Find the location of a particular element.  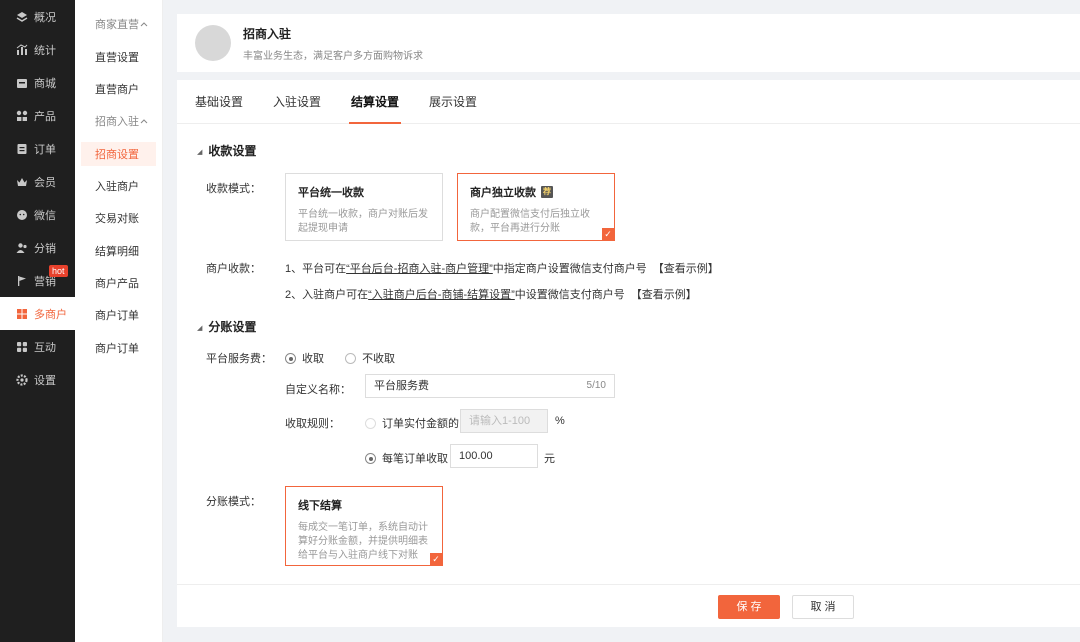

option-desc: 商户配置微信支付后独立收款，平台再进行分账 is located at coordinates (530, 221).